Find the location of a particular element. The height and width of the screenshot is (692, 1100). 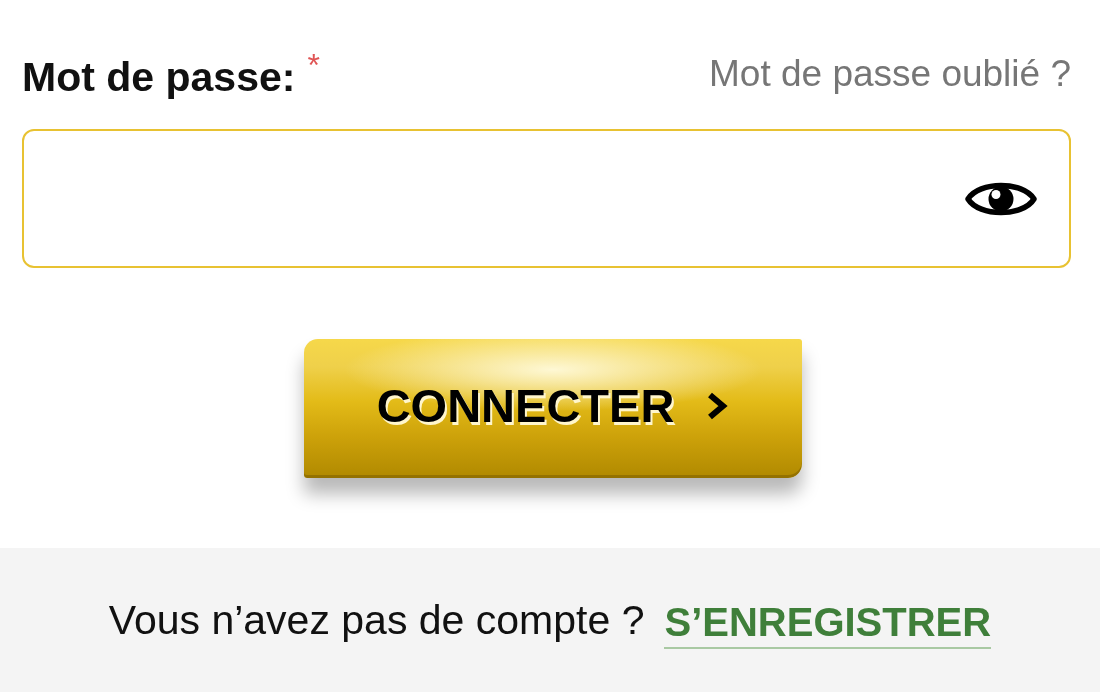

required-asterisk: * is located at coordinates (313, 65).